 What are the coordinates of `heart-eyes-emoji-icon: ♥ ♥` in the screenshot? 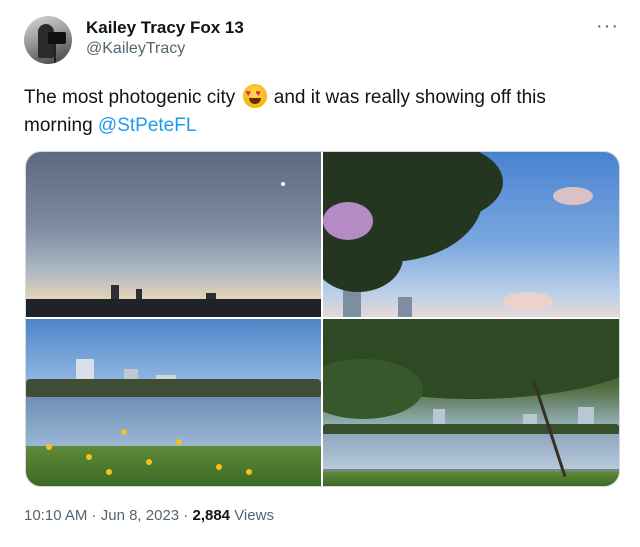 It's located at (254, 96).